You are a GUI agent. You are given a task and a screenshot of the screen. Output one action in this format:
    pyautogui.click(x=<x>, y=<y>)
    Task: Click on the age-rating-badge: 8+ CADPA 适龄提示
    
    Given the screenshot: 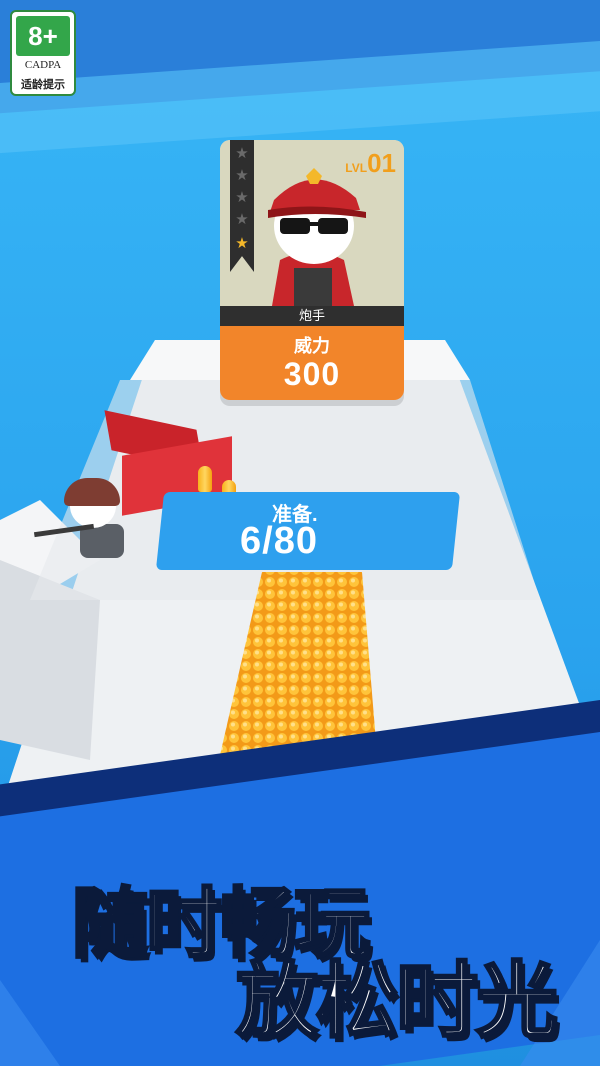 What is the action you would take?
    pyautogui.click(x=43, y=53)
    